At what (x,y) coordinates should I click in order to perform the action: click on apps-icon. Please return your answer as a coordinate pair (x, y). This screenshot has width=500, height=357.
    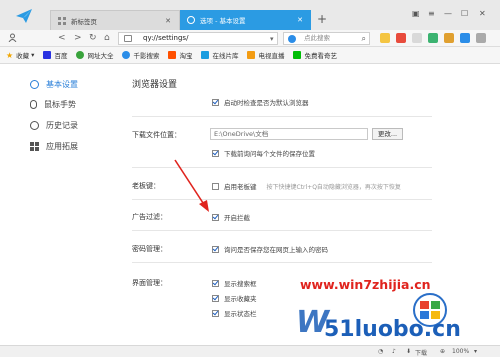
    Looking at the image, I should click on (34, 146).